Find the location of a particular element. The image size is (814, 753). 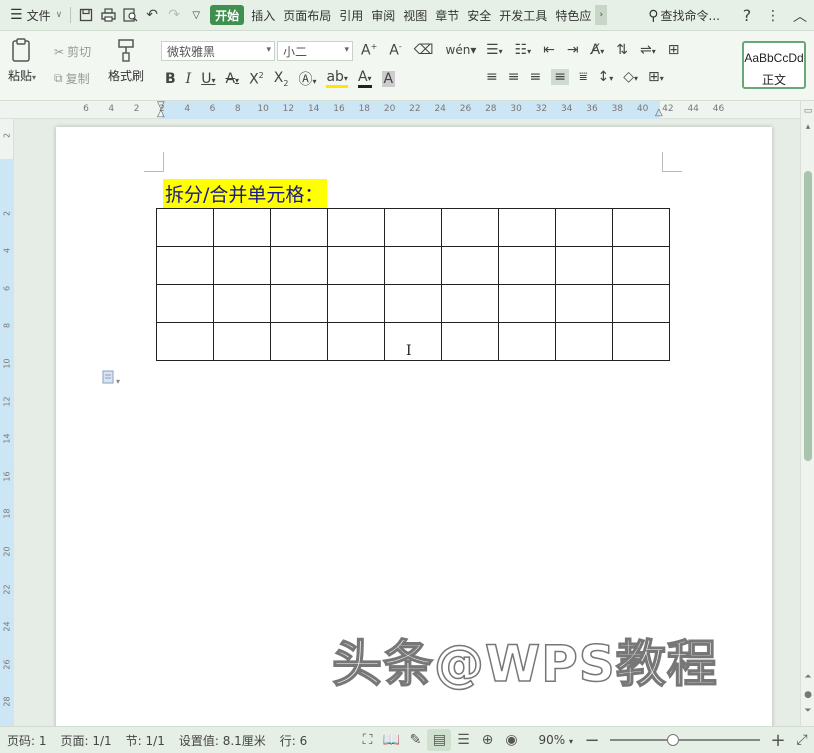

increase-indent-icon: ⇥ is located at coordinates (573, 50).